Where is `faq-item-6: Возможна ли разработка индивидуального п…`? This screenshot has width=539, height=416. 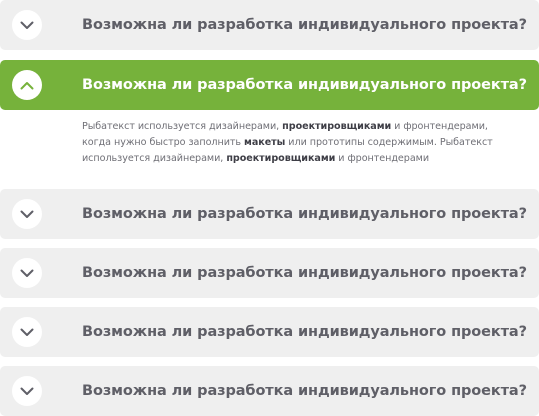 faq-item-6: Возможна ли разработка индивидуального п… is located at coordinates (269, 391).